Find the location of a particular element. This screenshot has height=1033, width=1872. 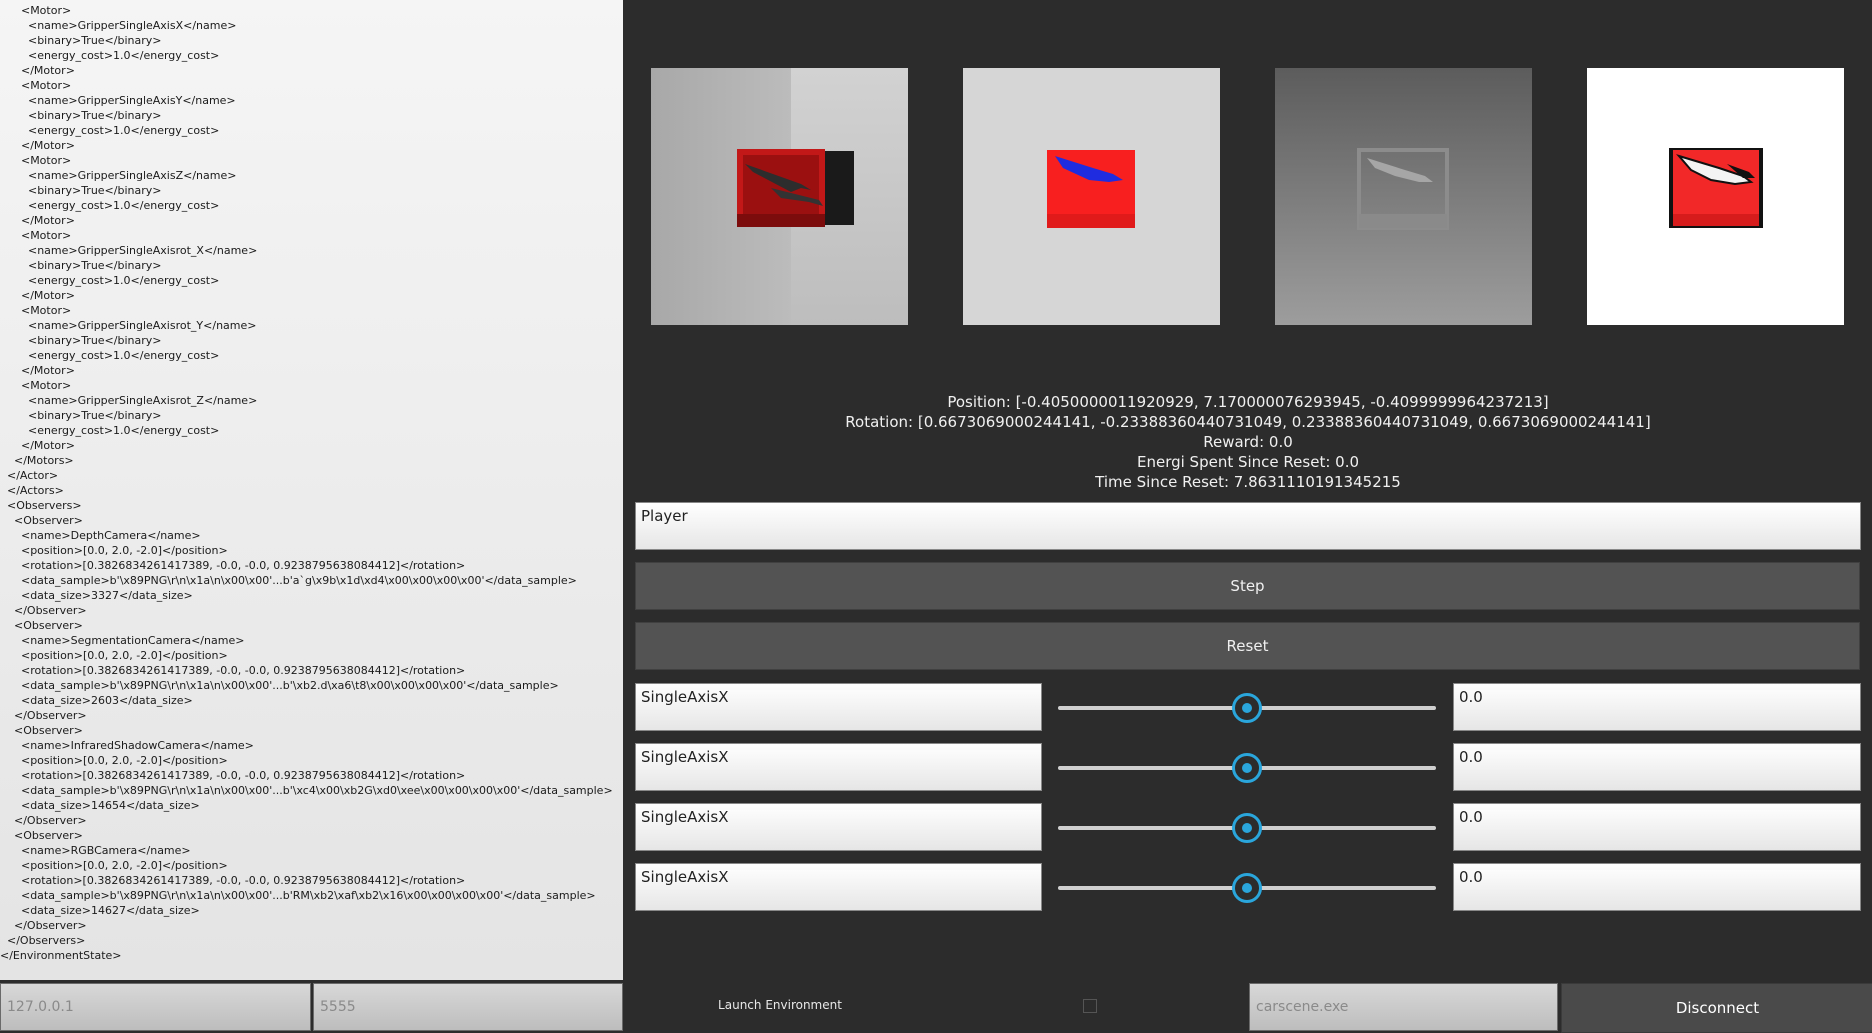

reset-button: Reset is located at coordinates (1247, 646).